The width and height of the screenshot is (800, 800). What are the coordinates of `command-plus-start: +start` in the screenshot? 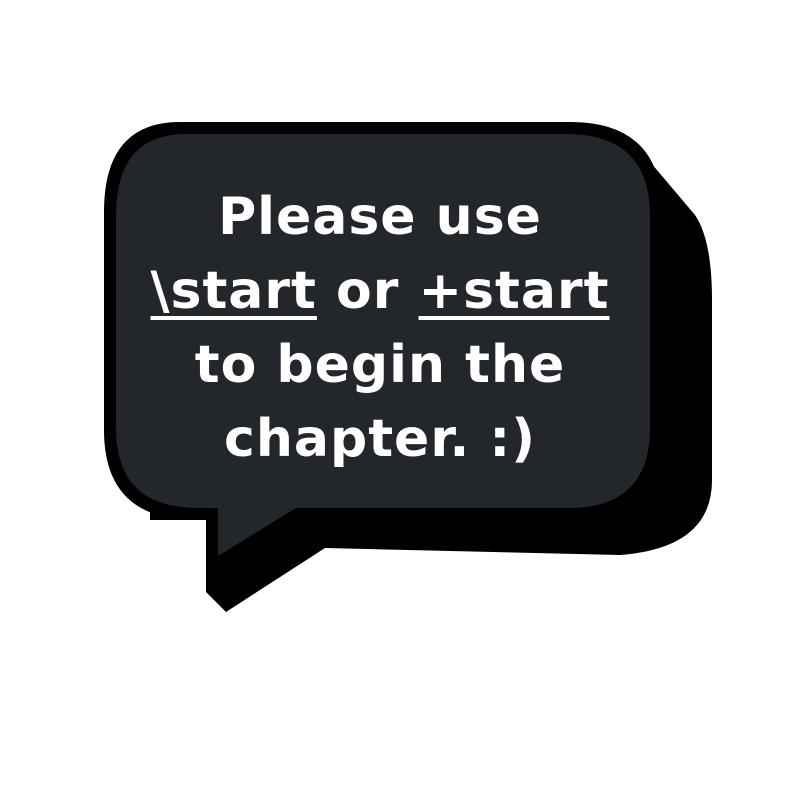 It's located at (514, 291).